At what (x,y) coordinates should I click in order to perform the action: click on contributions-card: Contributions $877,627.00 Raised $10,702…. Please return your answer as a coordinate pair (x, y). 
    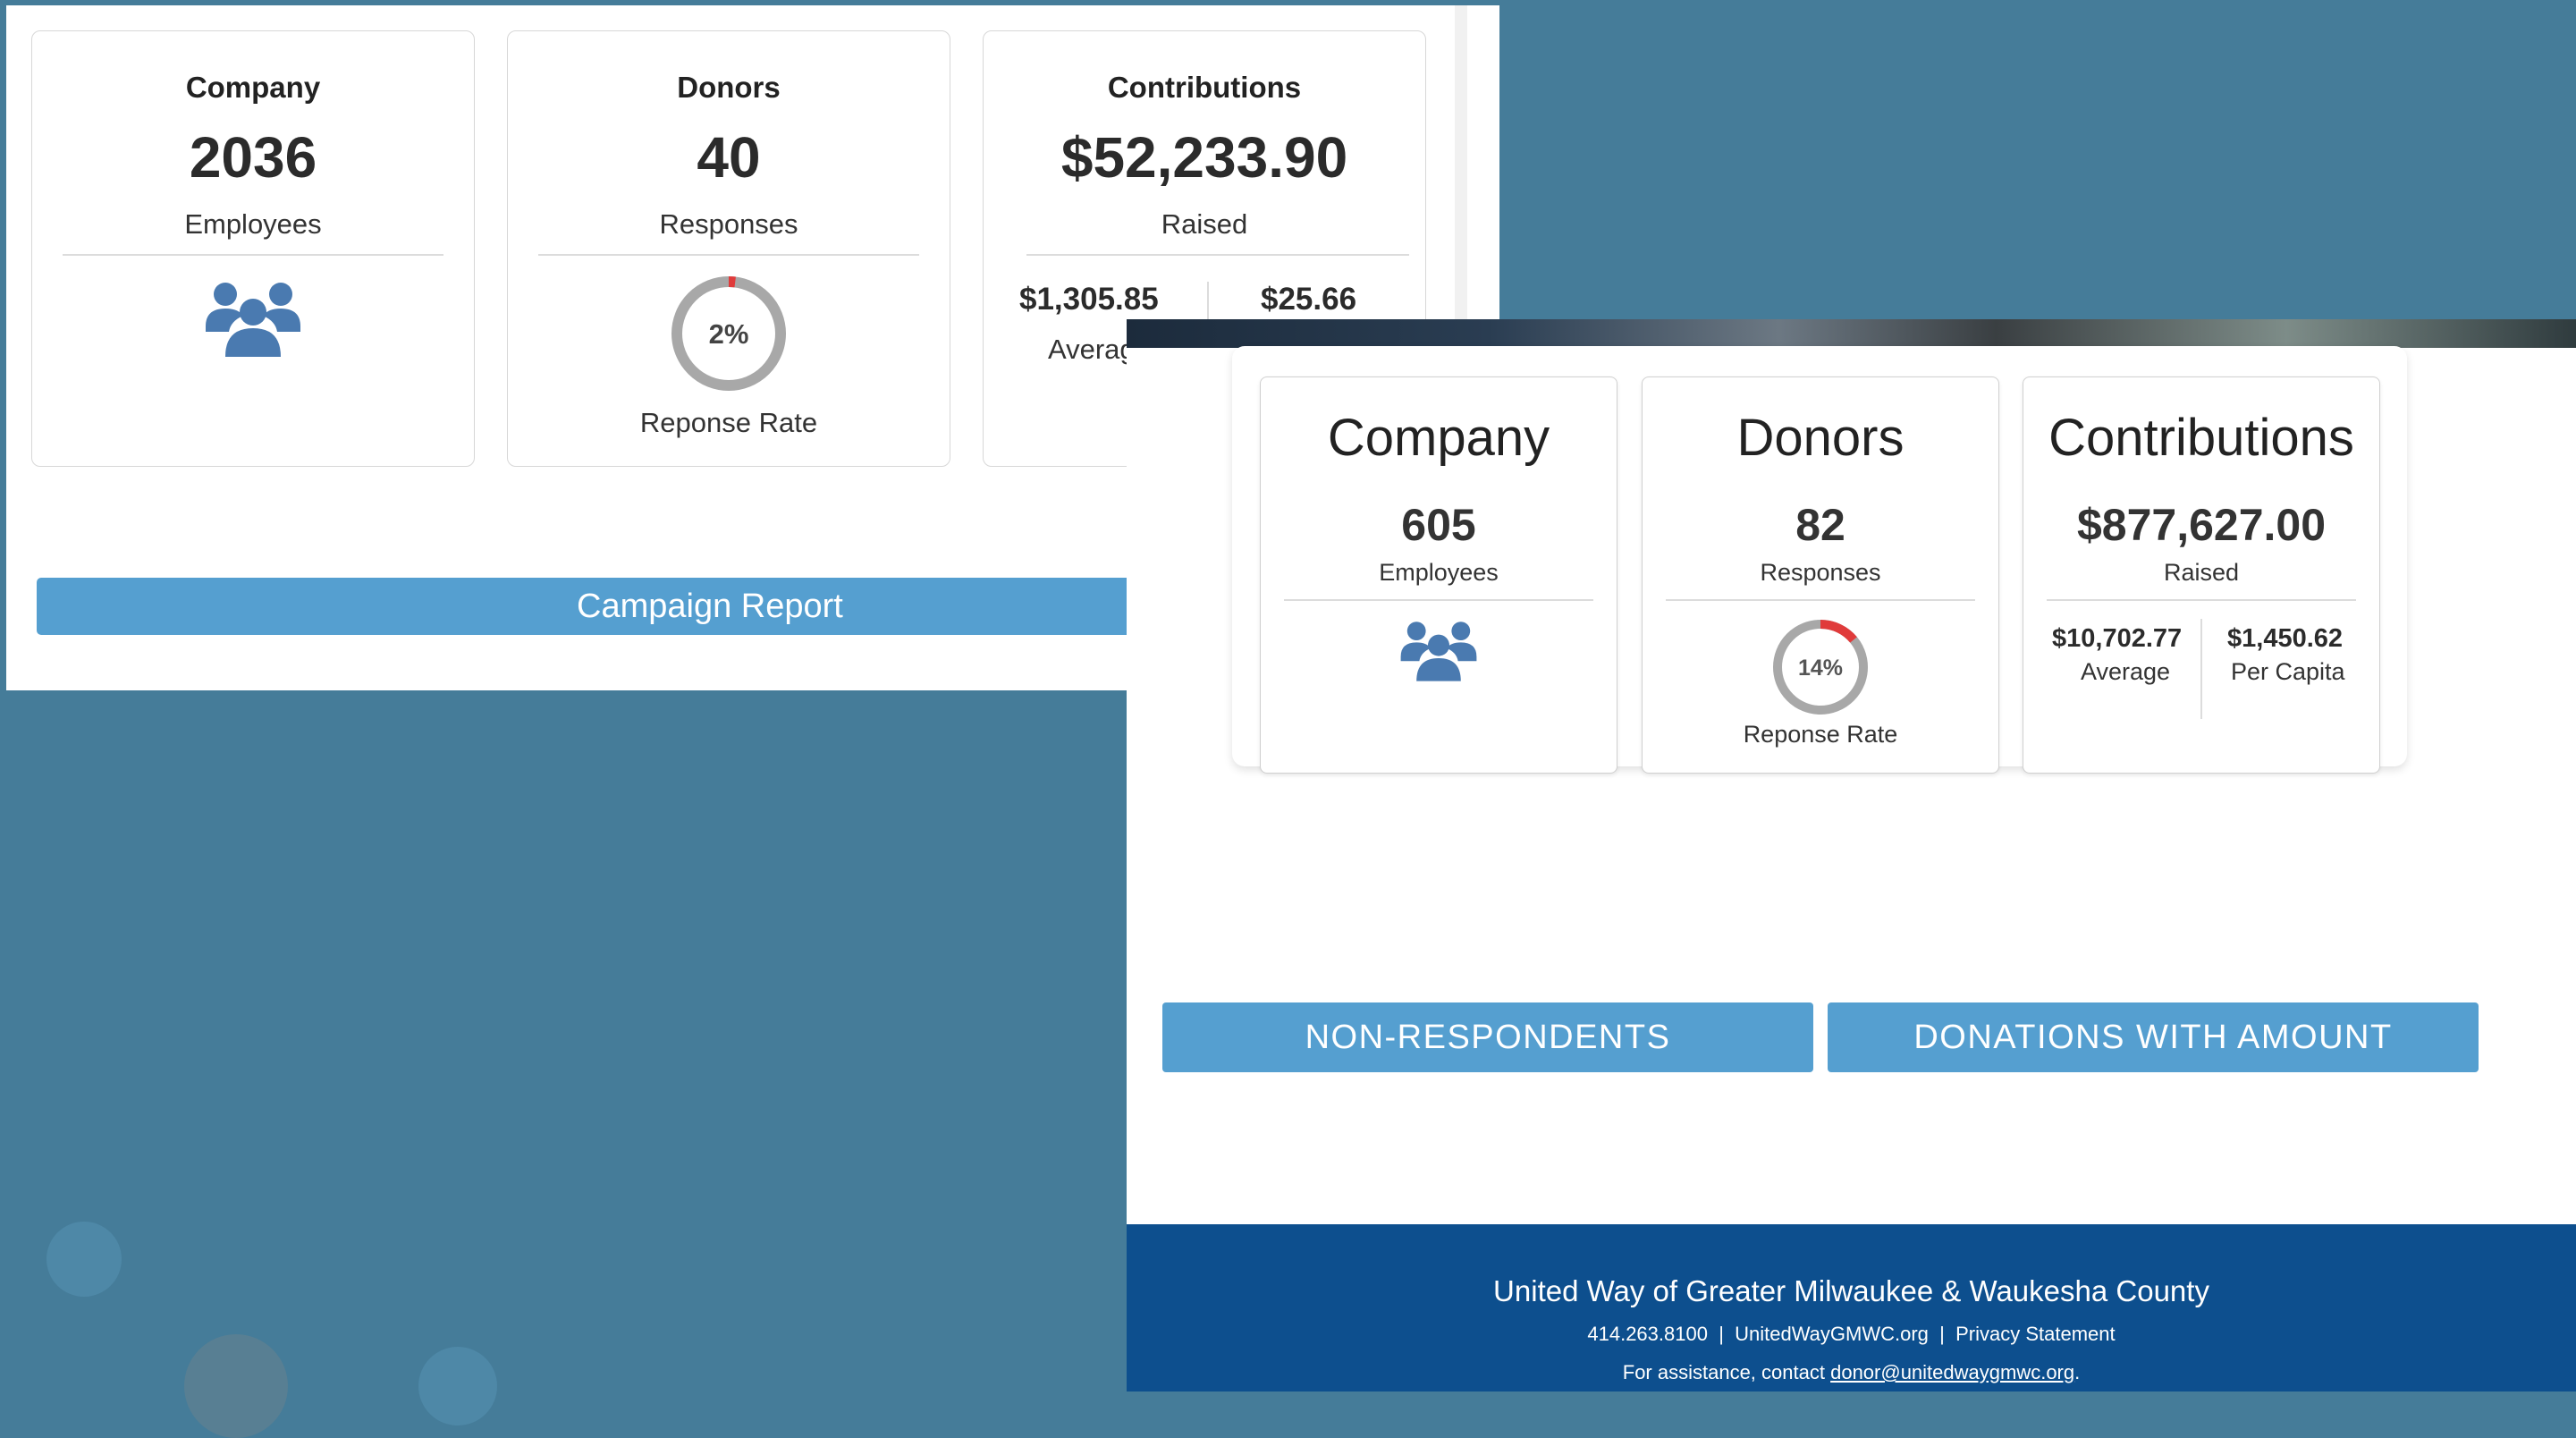
    Looking at the image, I should click on (2201, 575).